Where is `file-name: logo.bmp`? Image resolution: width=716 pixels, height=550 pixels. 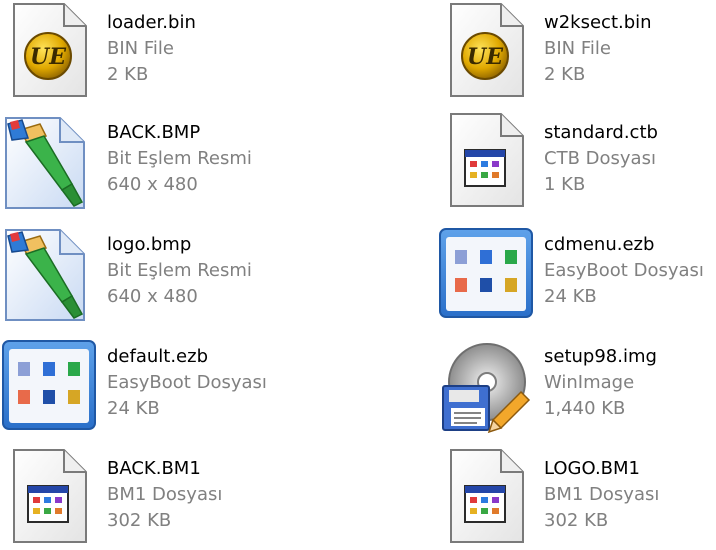
file-name: logo.bmp is located at coordinates (149, 244).